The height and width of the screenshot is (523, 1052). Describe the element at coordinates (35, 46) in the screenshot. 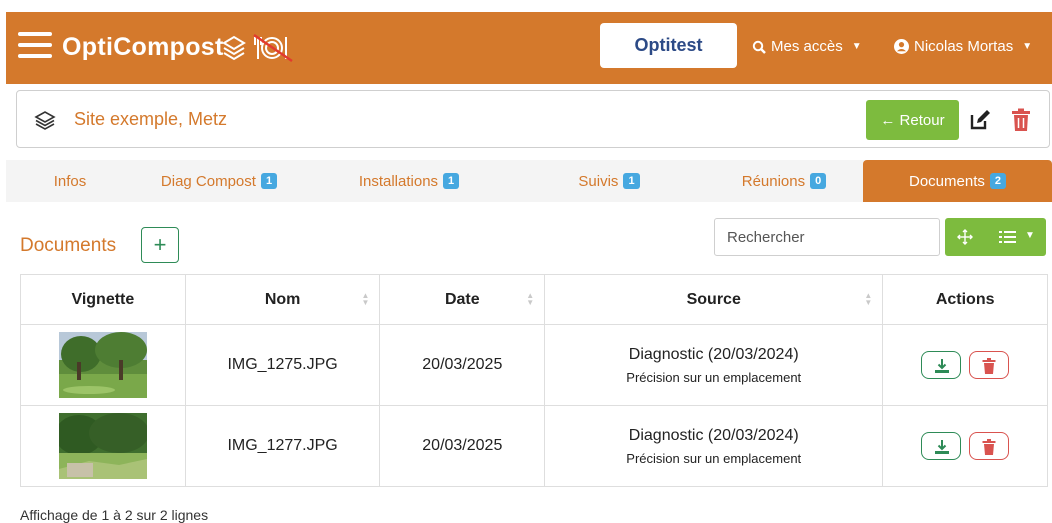

I see `hamburger-menu-icon` at that location.